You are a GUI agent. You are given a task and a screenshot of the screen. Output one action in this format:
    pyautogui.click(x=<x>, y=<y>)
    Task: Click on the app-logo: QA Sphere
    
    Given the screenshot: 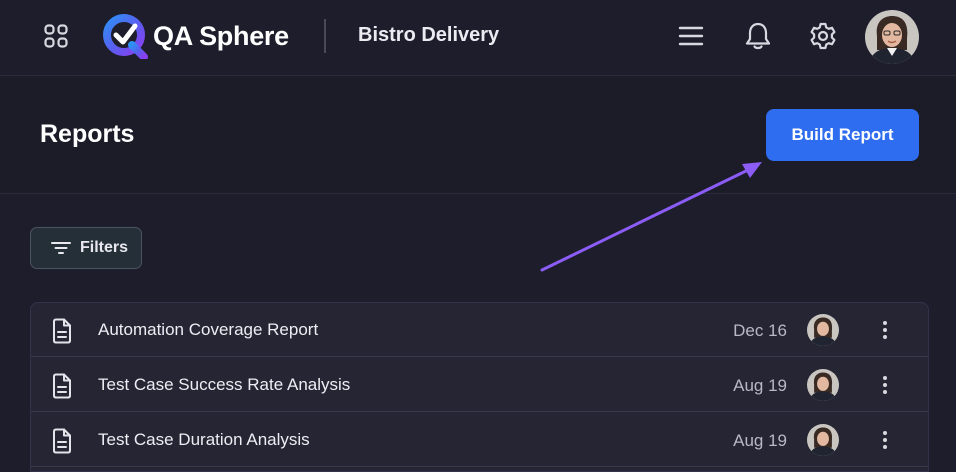 What is the action you would take?
    pyautogui.click(x=195, y=36)
    